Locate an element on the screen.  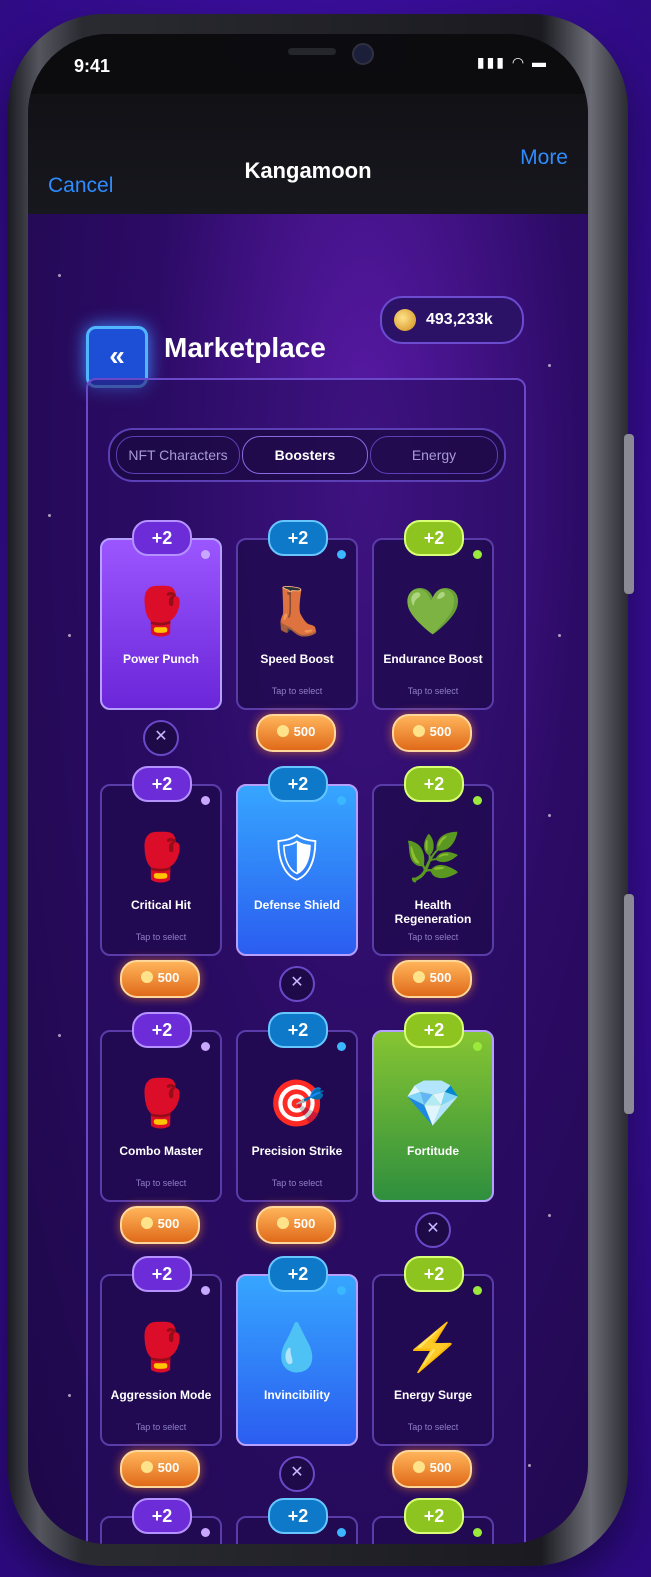
booster-card-speed-boost: +2 👢 Speed Boost Tap to select is located at coordinates (297, 615).